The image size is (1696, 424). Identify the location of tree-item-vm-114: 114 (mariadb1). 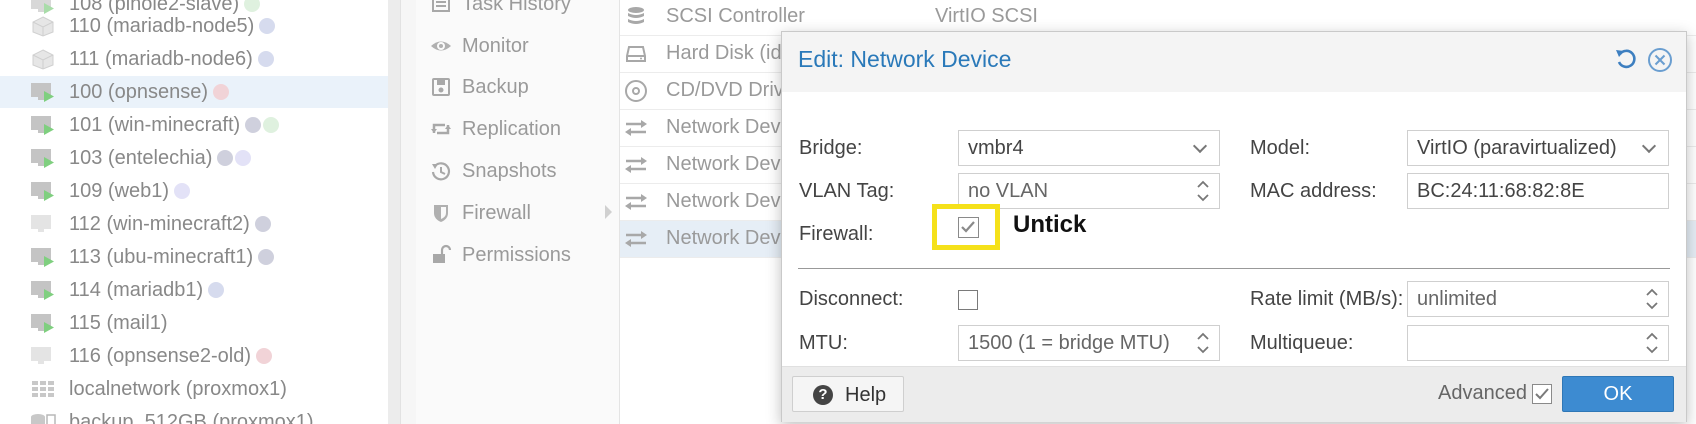
(194, 290).